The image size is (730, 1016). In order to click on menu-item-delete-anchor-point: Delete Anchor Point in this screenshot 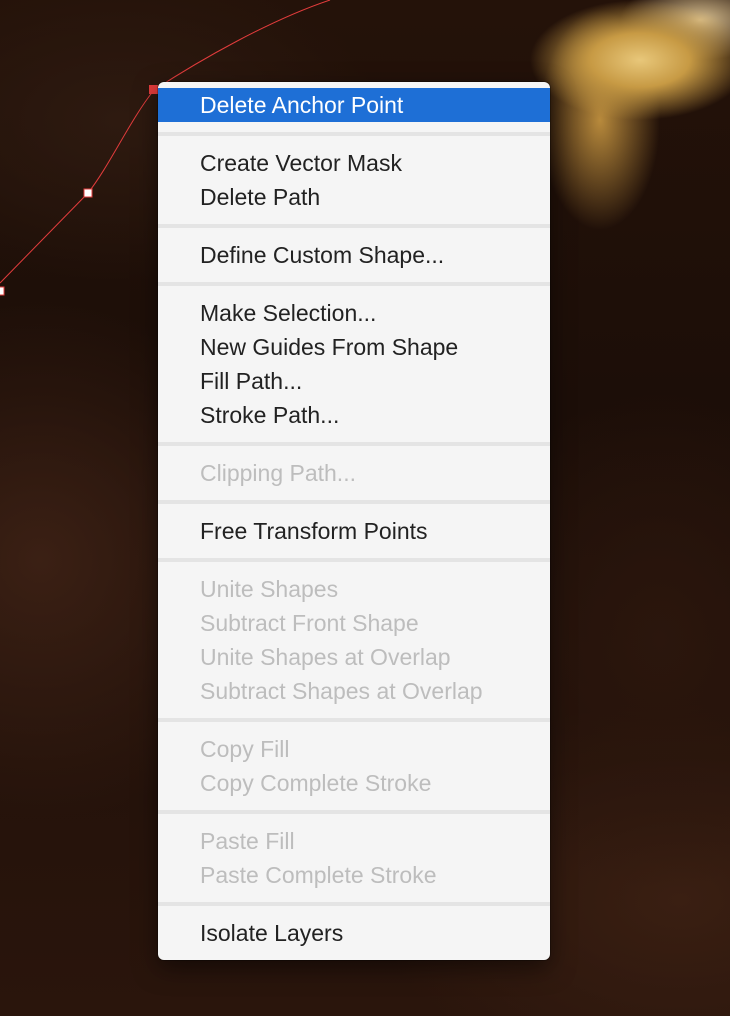, I will do `click(354, 105)`.